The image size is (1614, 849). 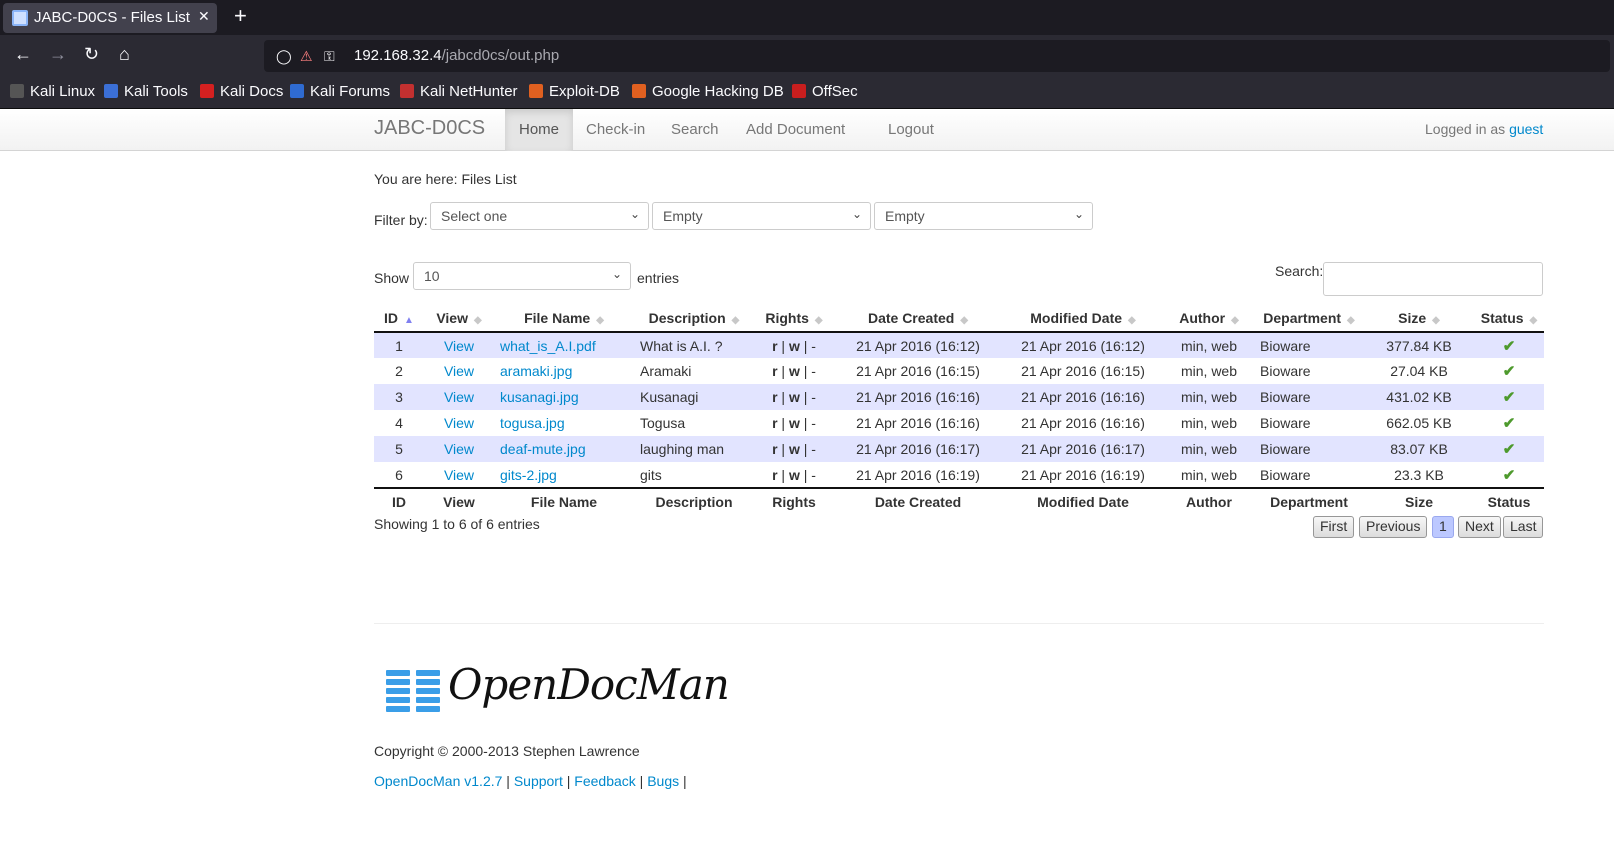 What do you see at coordinates (399, 345) in the screenshot?
I see `cell-id: 1` at bounding box center [399, 345].